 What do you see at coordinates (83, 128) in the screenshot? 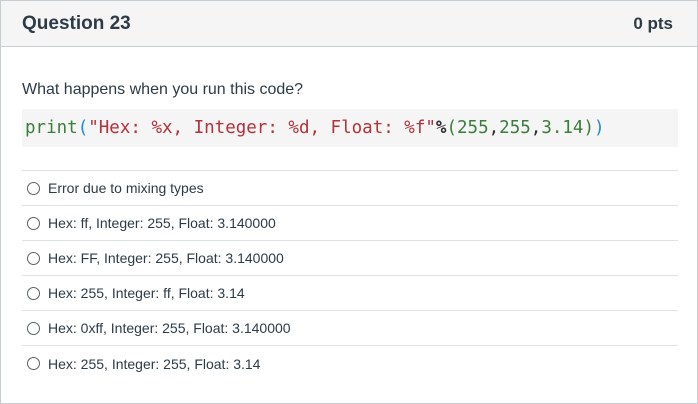
I see `code-open-paren: (` at bounding box center [83, 128].